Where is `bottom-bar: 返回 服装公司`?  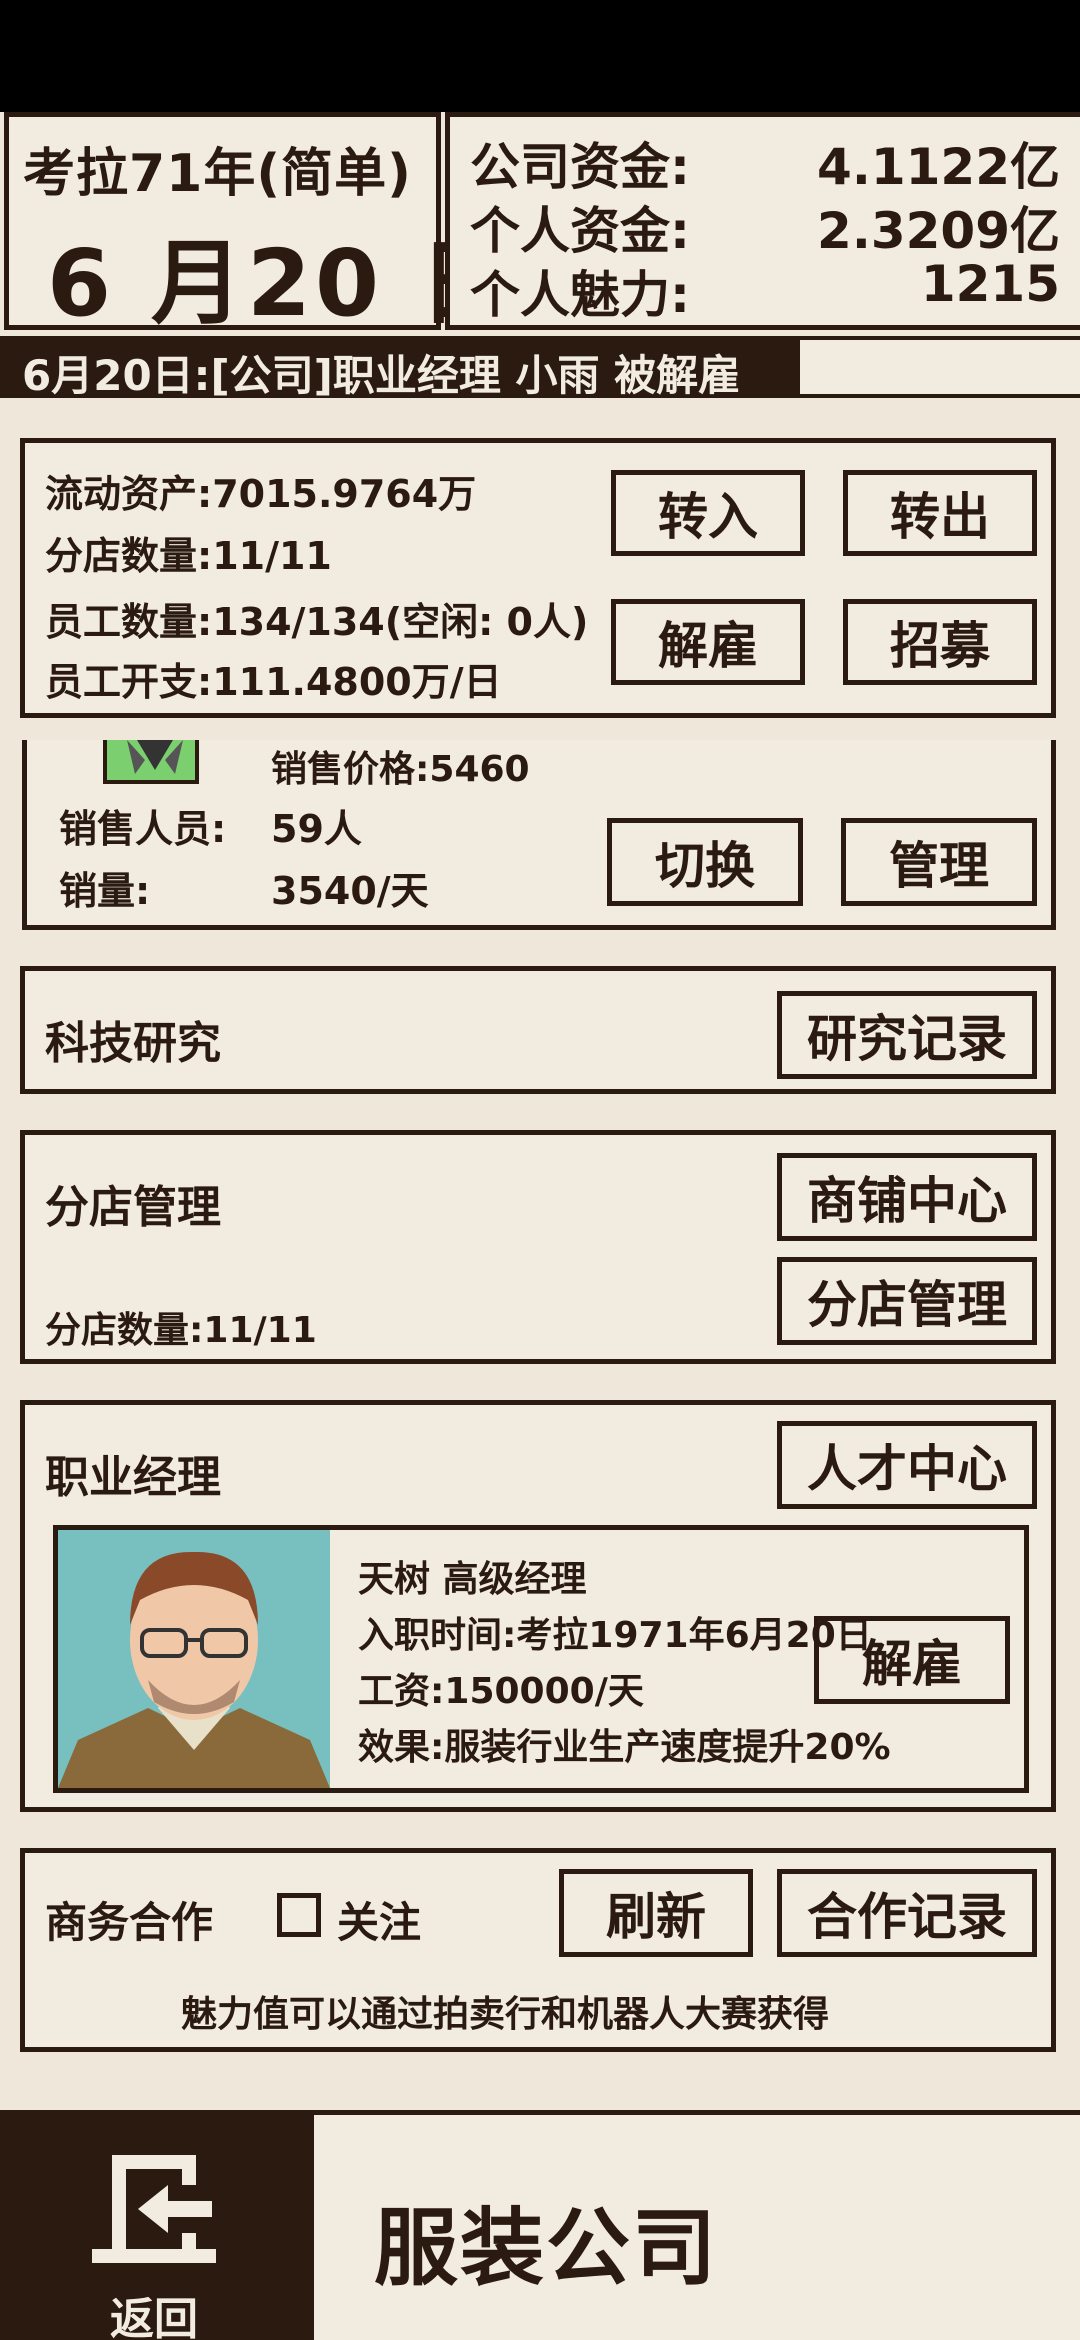
bottom-bar: 返回 服装公司 is located at coordinates (540, 2225).